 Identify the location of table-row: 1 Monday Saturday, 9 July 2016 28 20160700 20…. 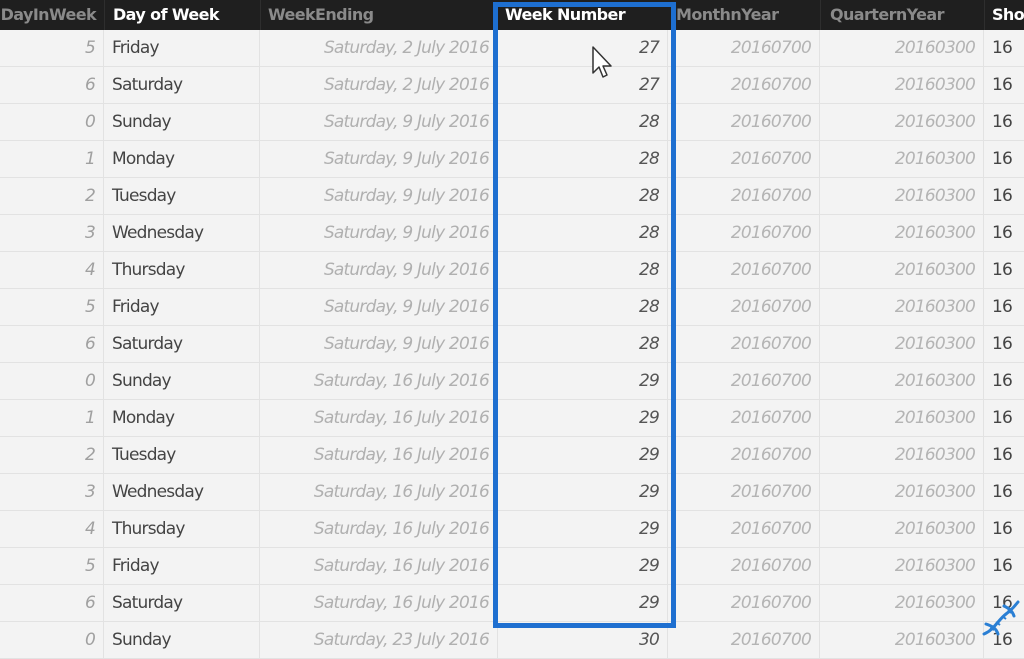
(512, 159).